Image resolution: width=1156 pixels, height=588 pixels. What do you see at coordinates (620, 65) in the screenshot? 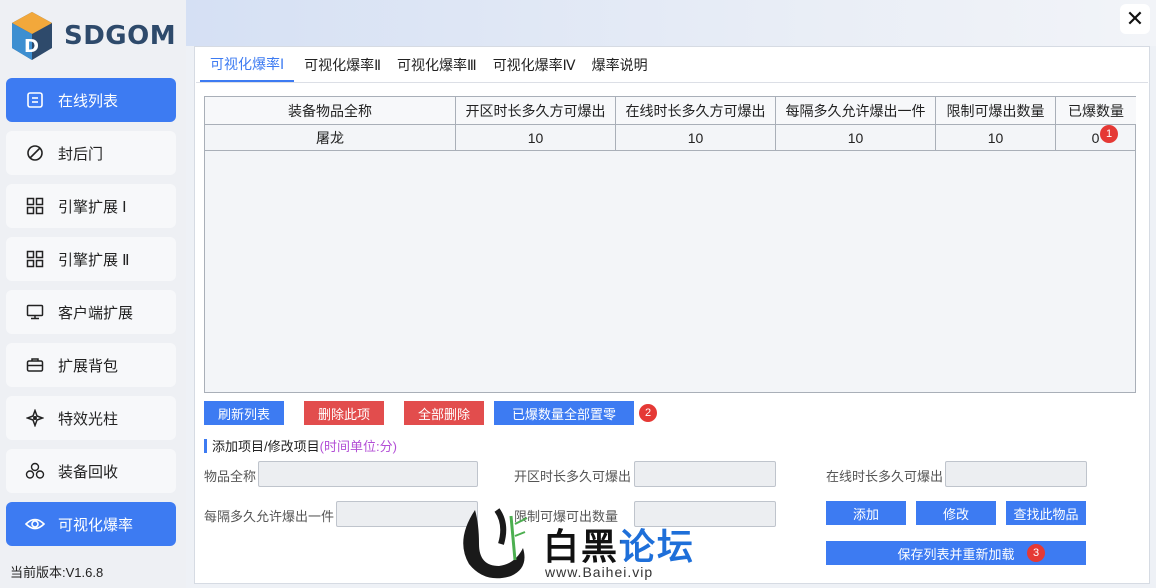
I see `tab-rate-info: 爆率说明` at bounding box center [620, 65].